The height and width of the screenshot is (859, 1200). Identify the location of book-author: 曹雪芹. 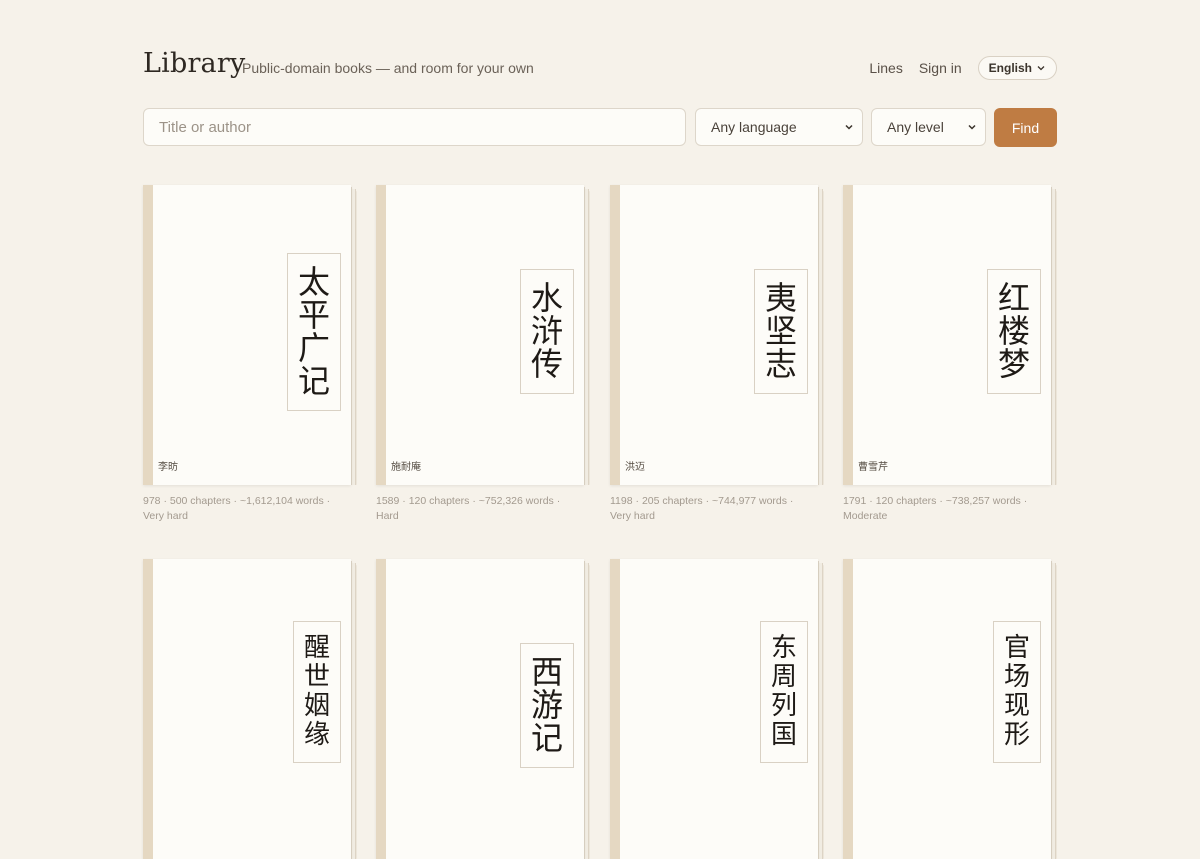
(873, 467).